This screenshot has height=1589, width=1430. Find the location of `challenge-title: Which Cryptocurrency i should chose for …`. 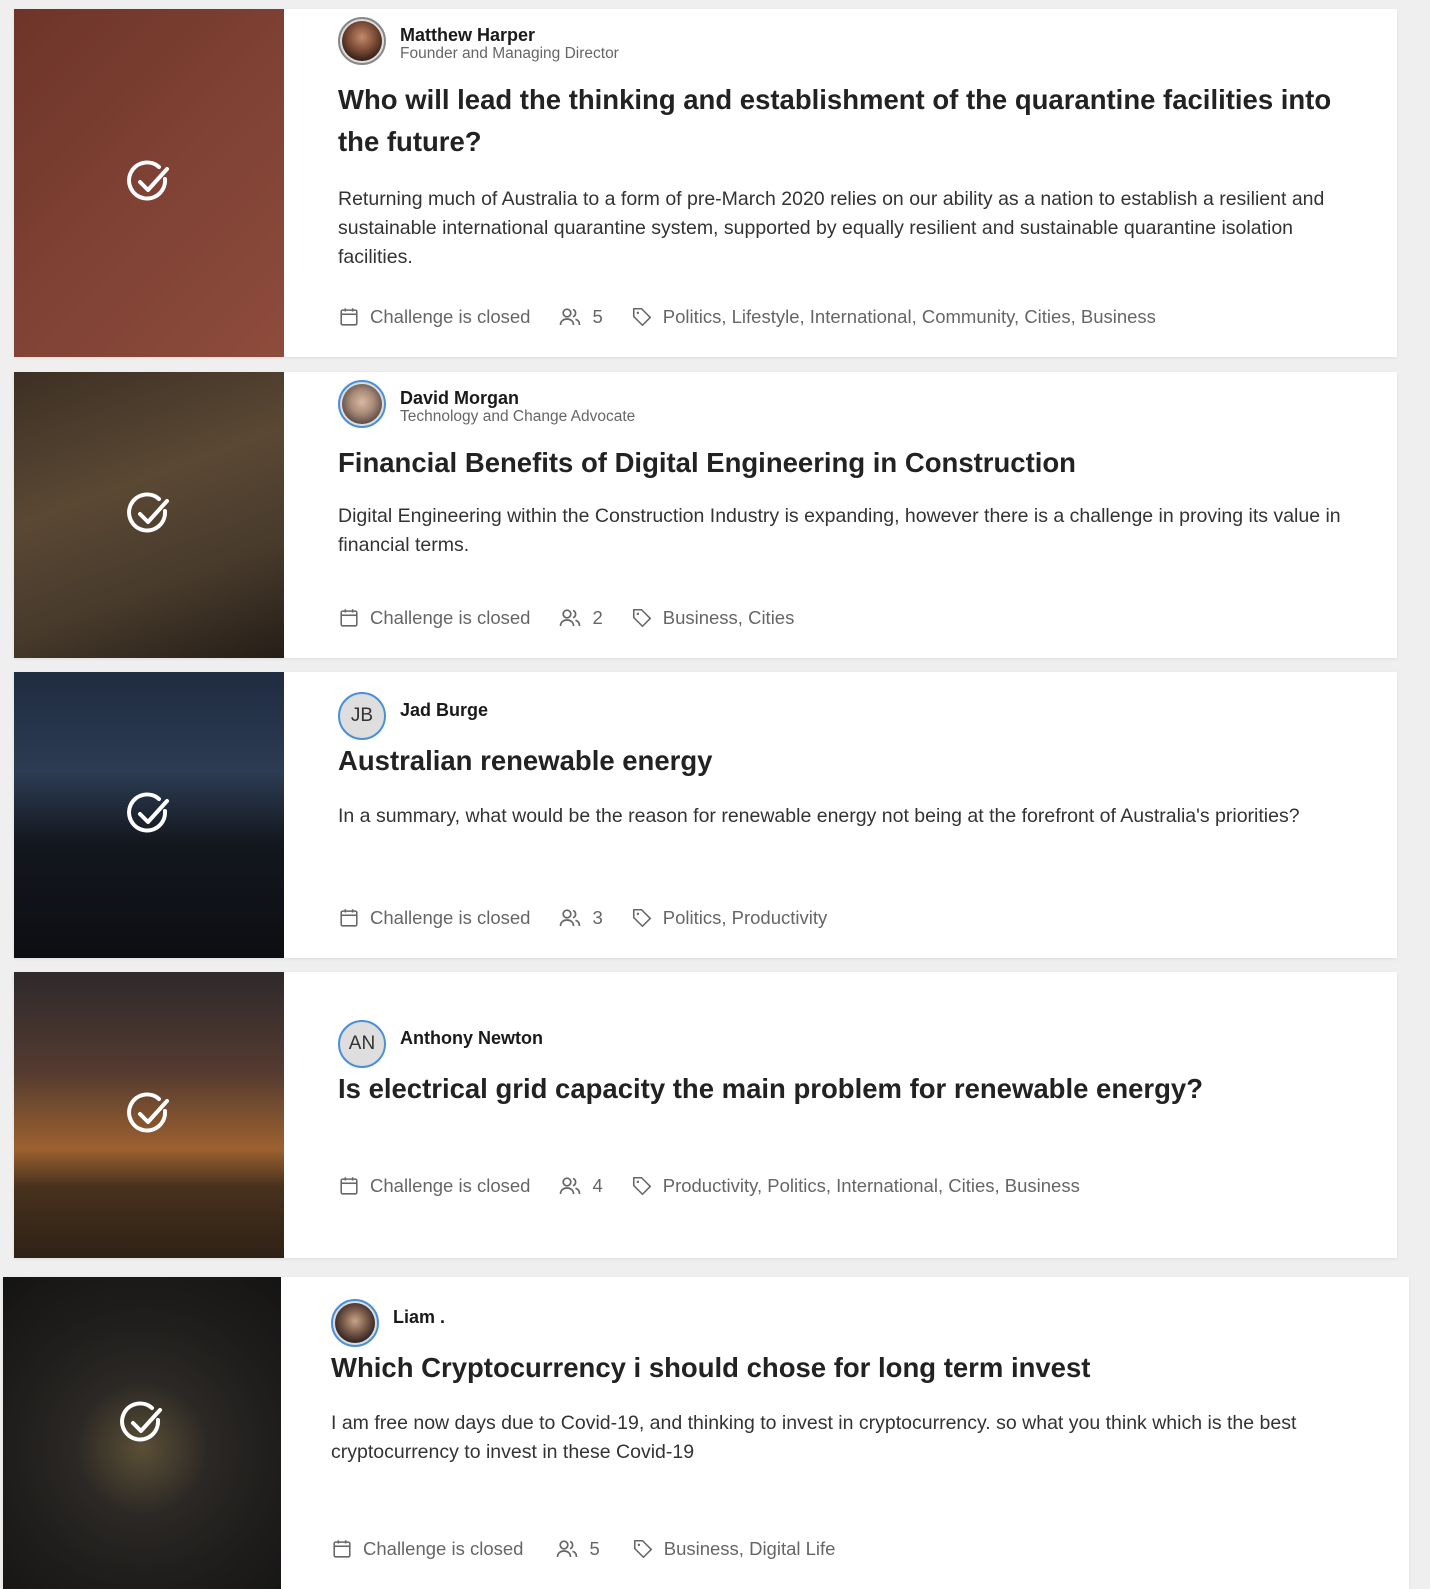

challenge-title: Which Cryptocurrency i should chose for … is located at coordinates (855, 1368).